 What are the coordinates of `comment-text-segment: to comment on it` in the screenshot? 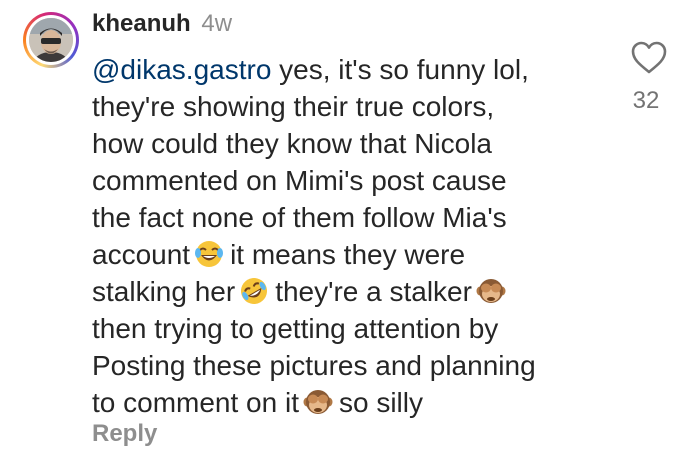 It's located at (195, 402).